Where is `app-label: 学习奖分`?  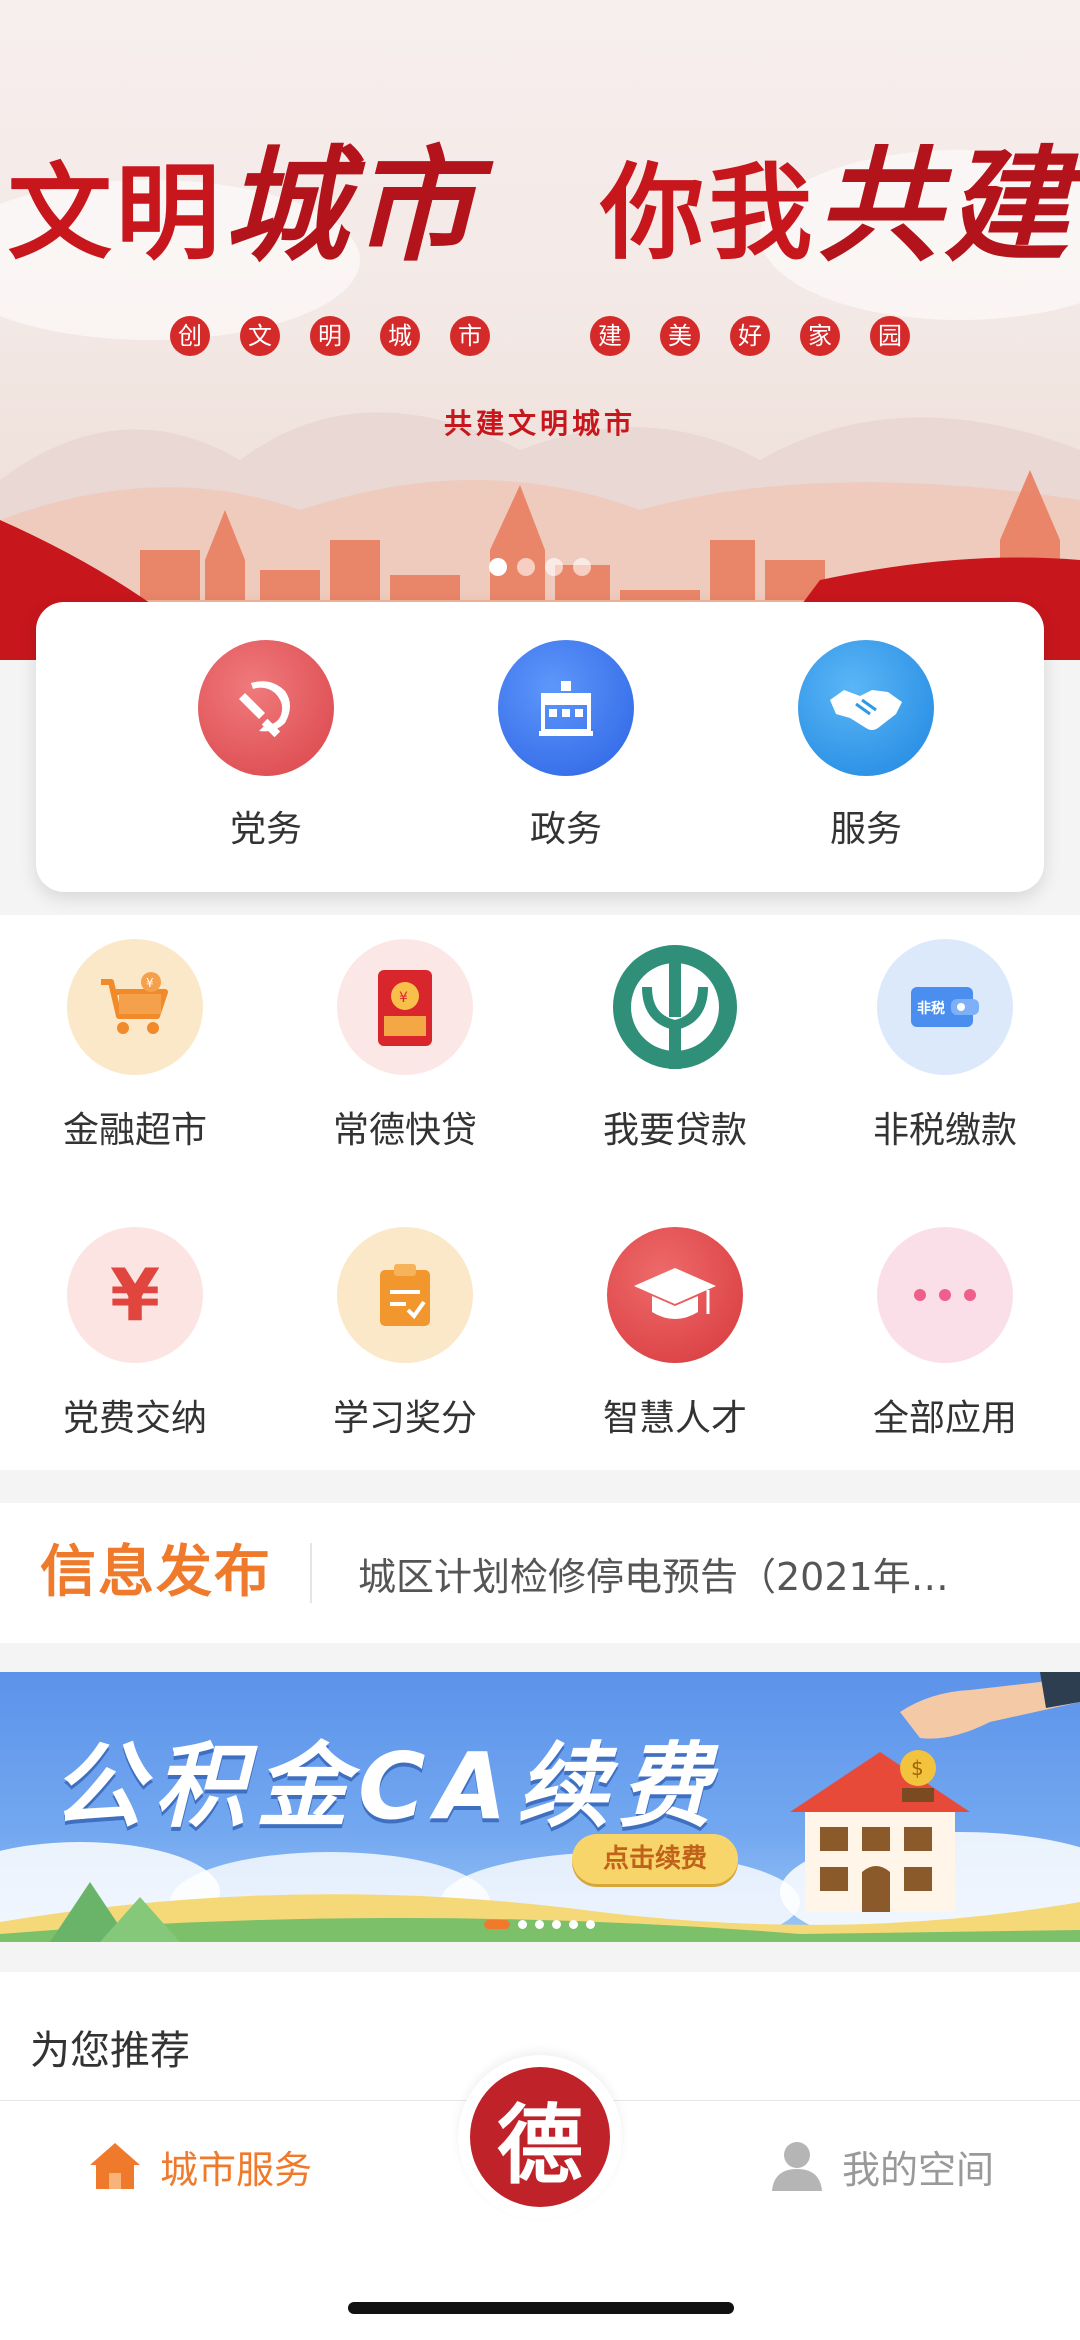
app-label: 学习奖分 is located at coordinates (404, 1418).